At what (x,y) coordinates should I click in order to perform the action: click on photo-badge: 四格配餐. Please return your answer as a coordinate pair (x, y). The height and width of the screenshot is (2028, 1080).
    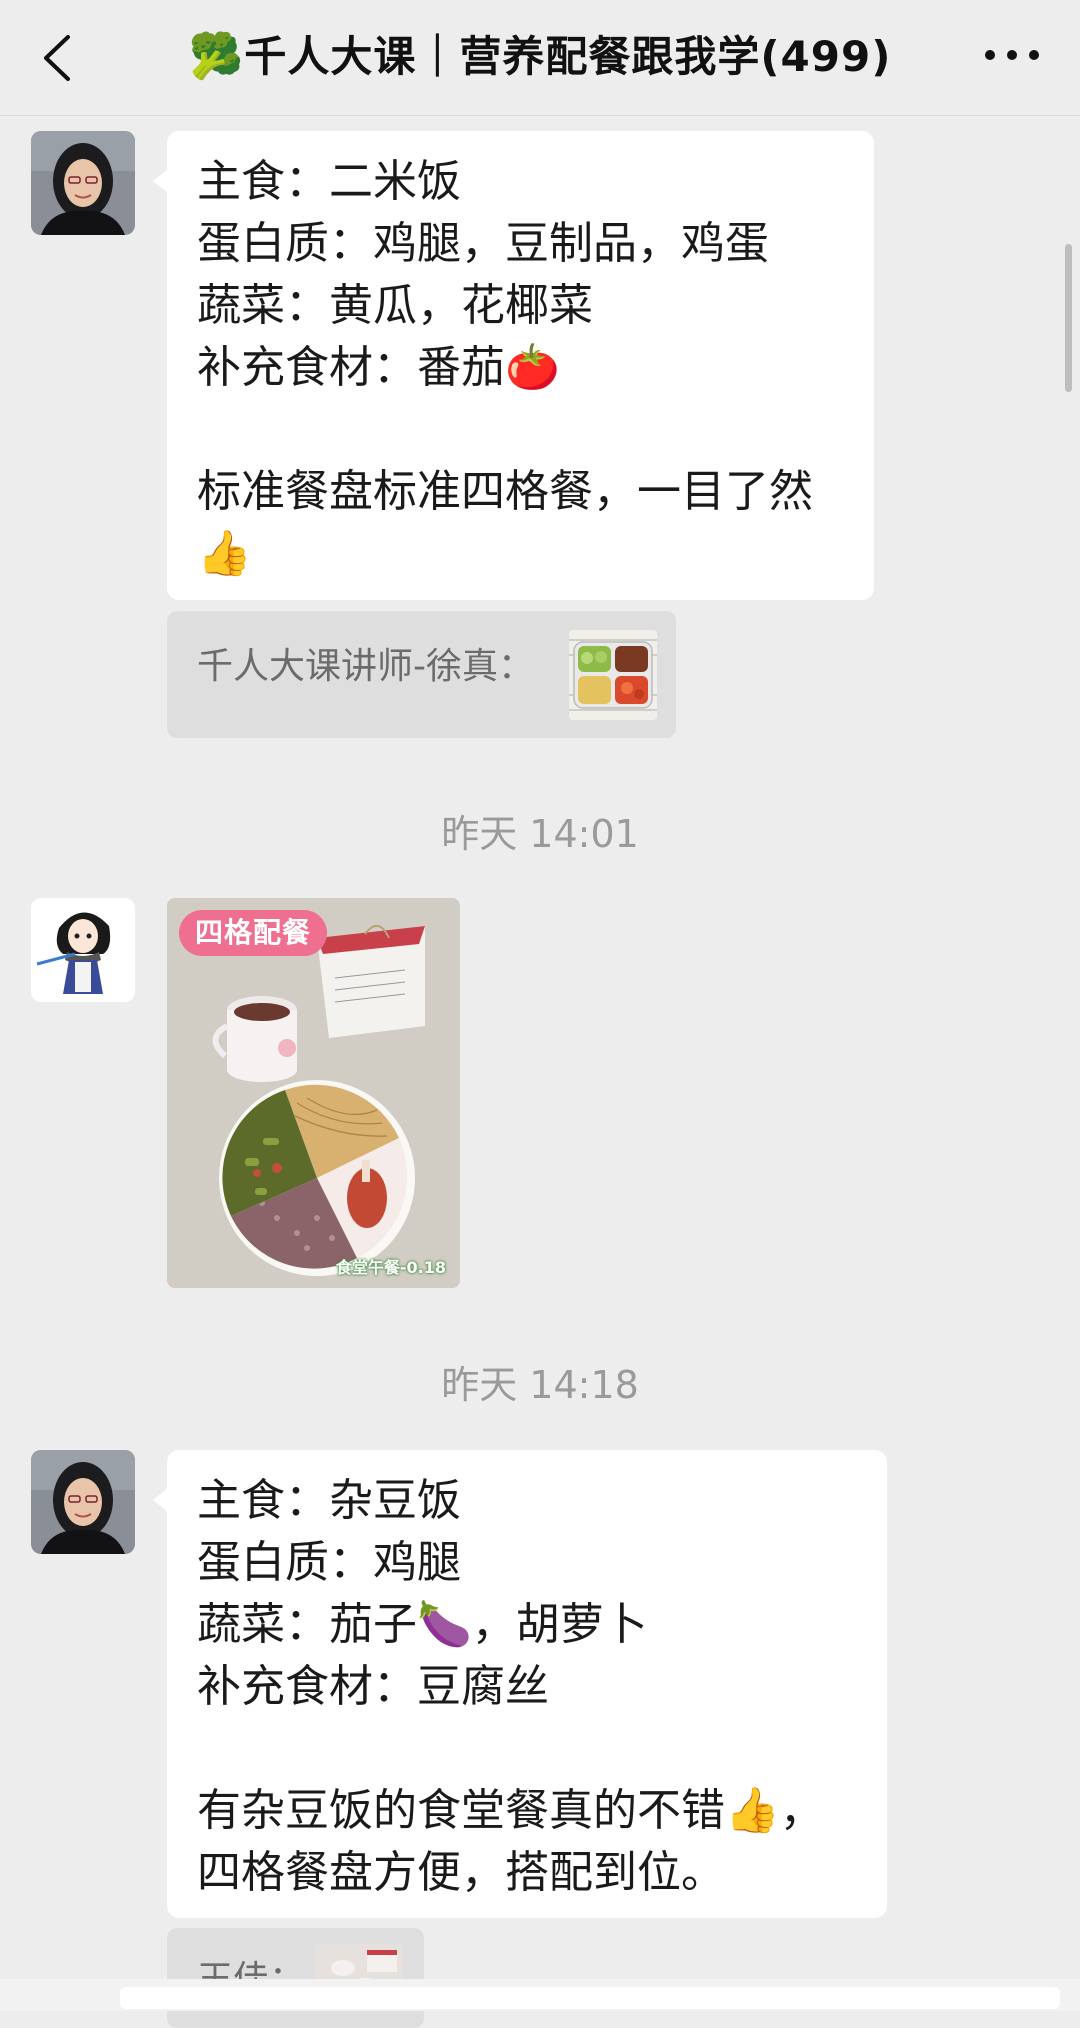
    Looking at the image, I should click on (252, 932).